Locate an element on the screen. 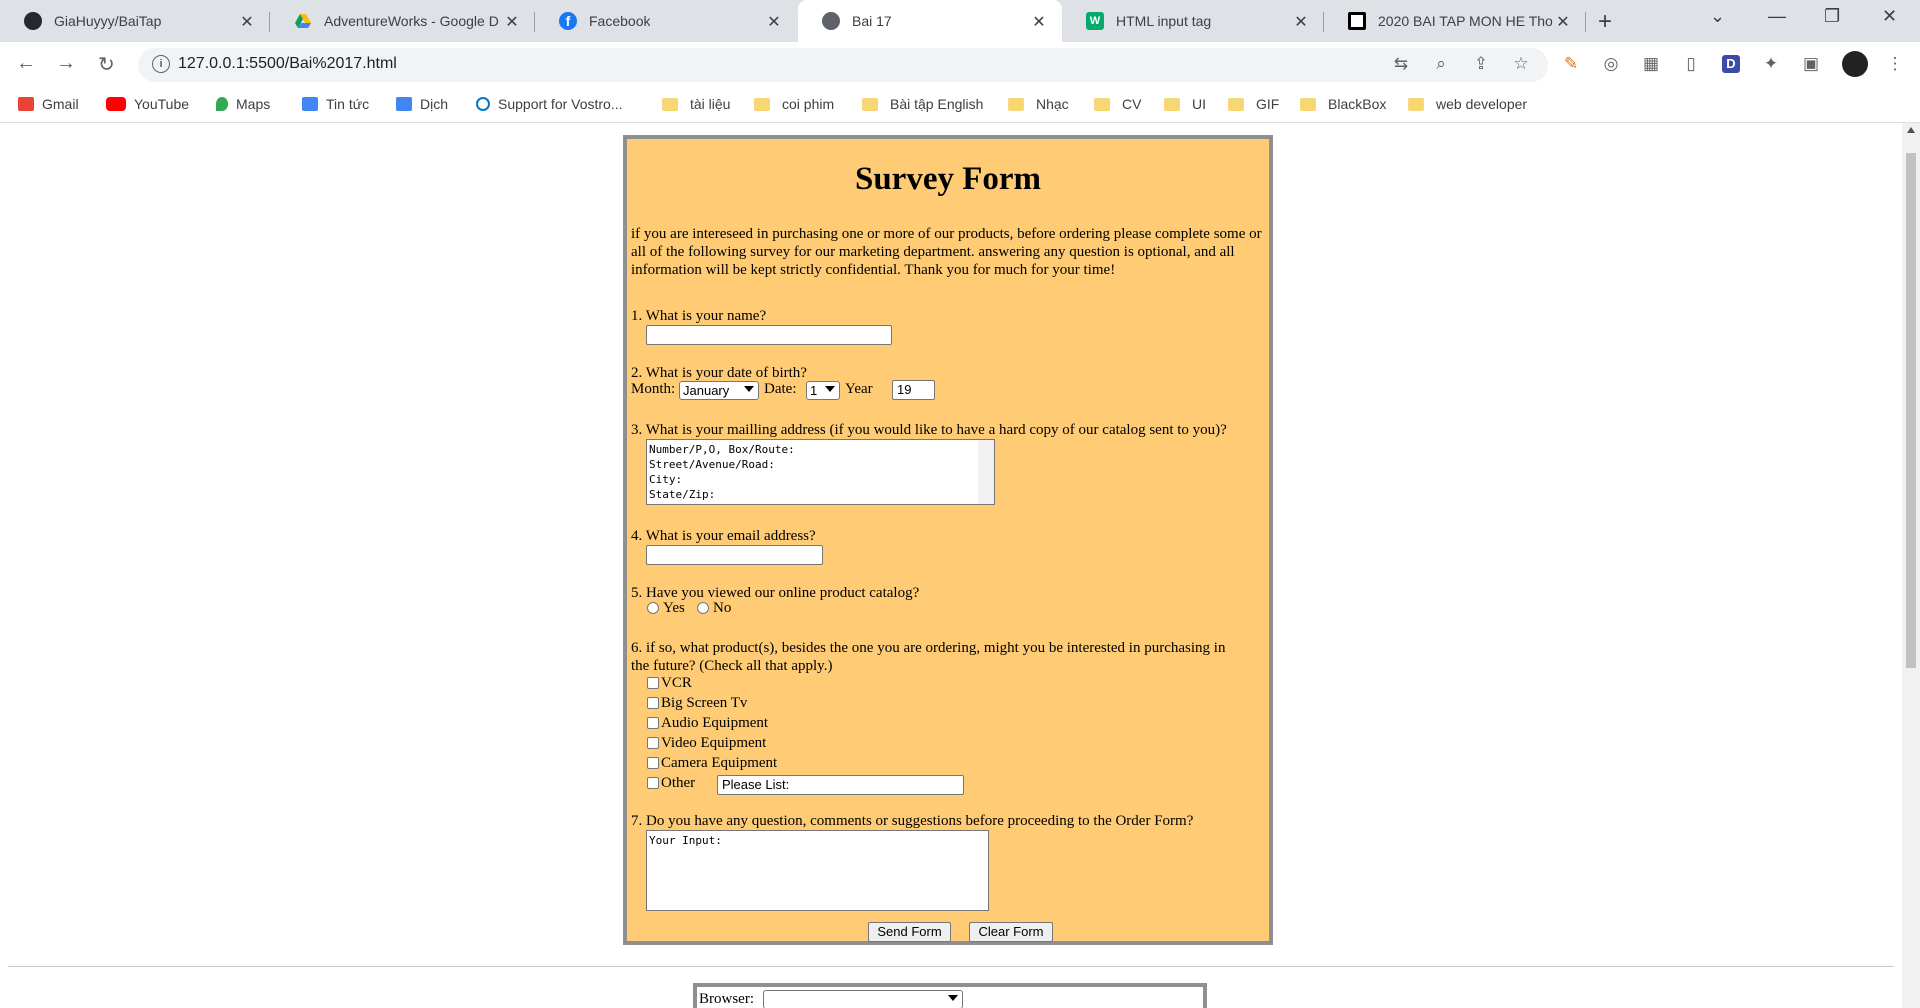 This screenshot has height=1008, width=1920. bookmark-label: tài liệu is located at coordinates (710, 104).